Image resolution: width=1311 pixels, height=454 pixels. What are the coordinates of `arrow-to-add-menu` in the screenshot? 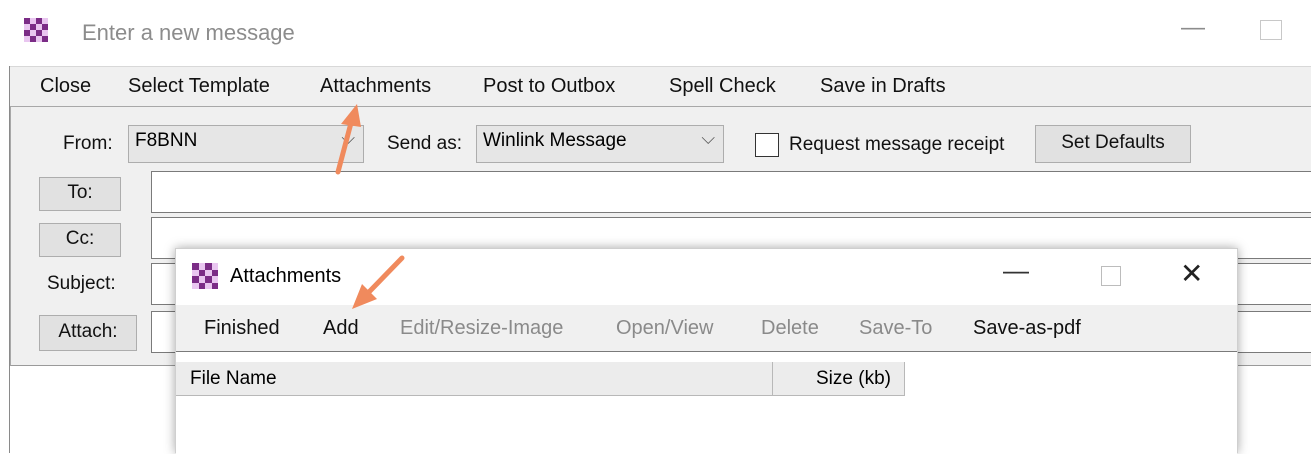 It's located at (378, 282).